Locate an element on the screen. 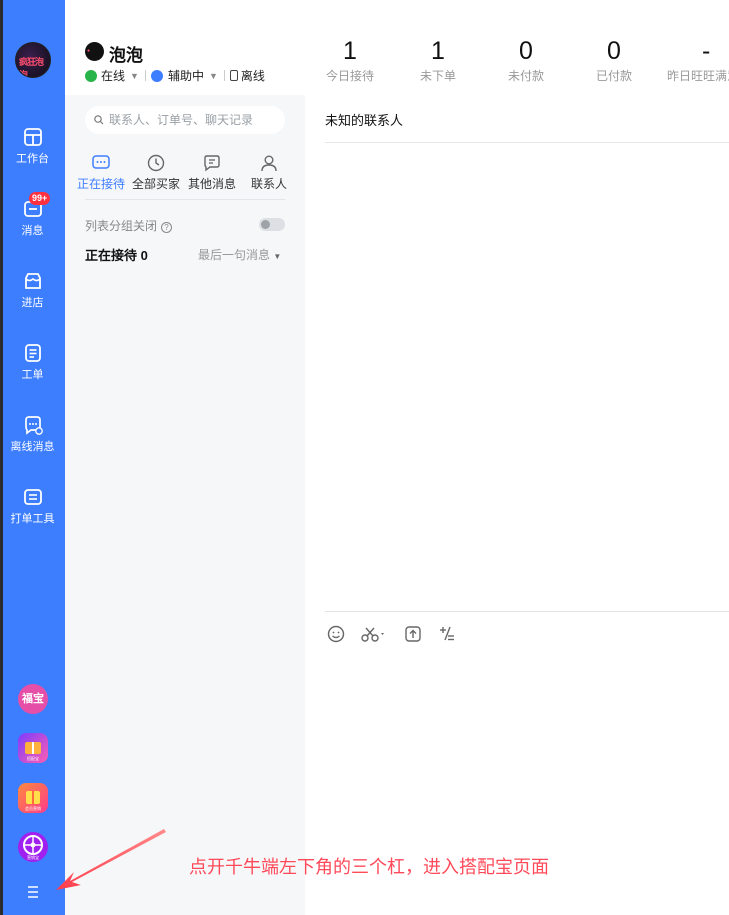 The width and height of the screenshot is (729, 915). scissors-icon is located at coordinates (374, 634).